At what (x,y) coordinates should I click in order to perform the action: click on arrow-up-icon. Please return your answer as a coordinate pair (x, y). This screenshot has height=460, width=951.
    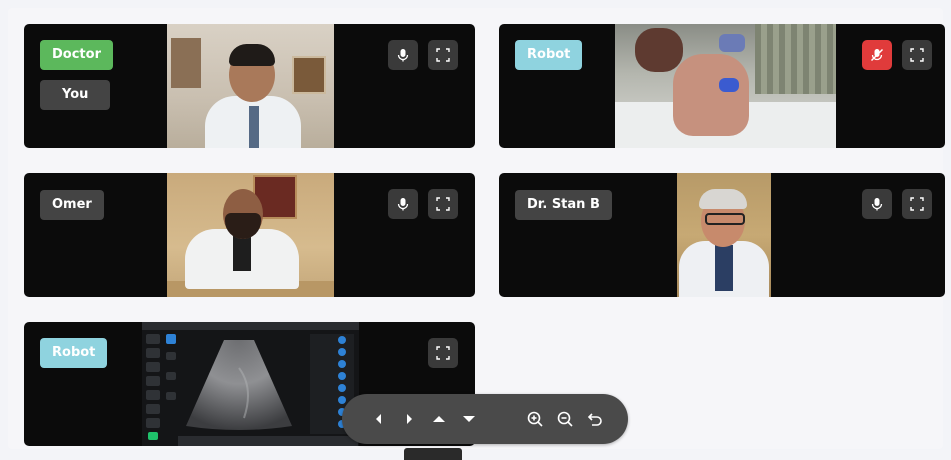
    Looking at the image, I should click on (439, 419).